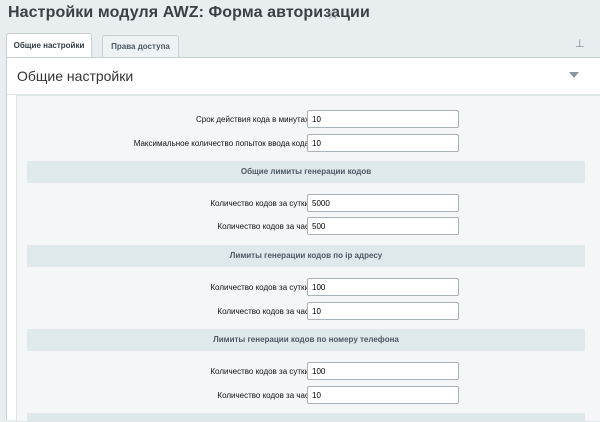 The height and width of the screenshot is (422, 600). Describe the element at coordinates (383, 311) in the screenshot. I see `ip-per-hour-input` at that location.